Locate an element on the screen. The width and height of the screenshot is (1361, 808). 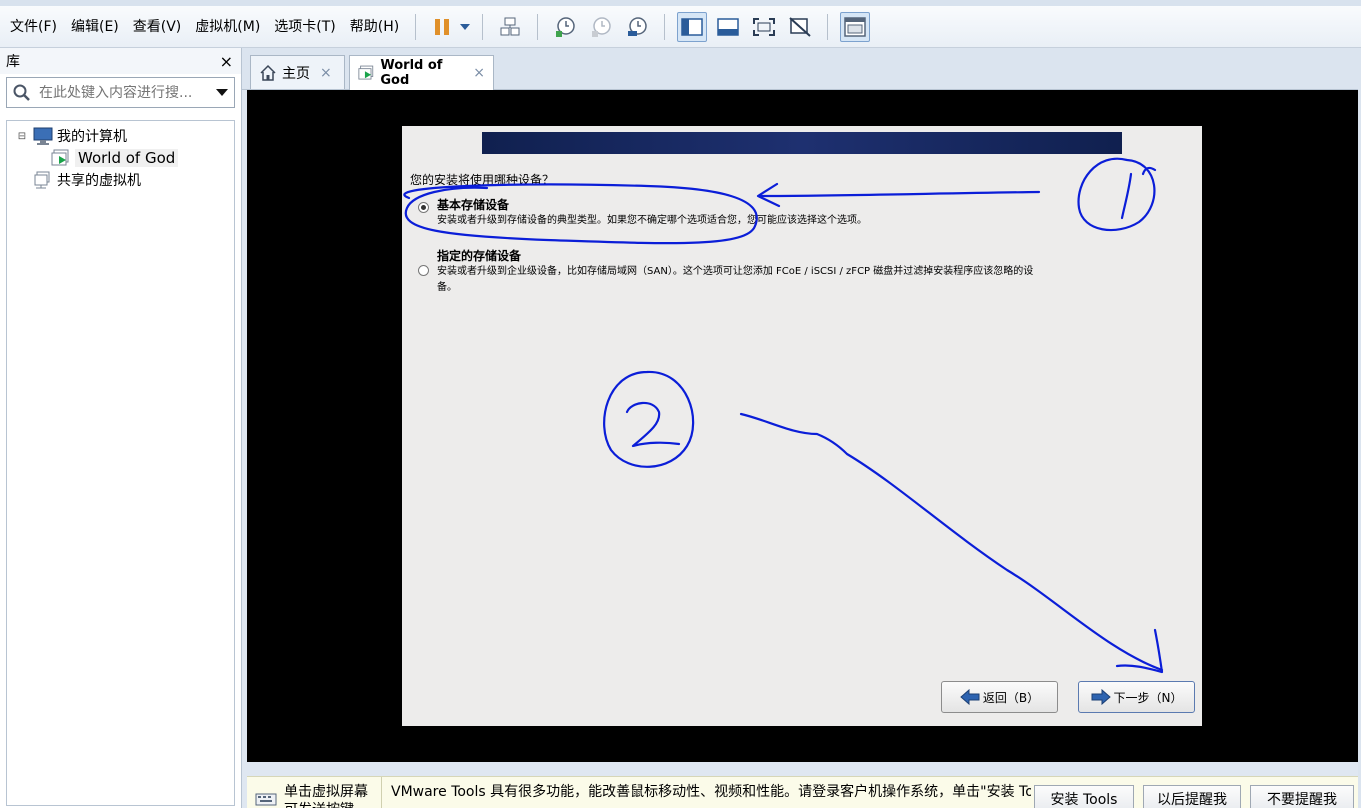
option-title: 指定的存储设备 is located at coordinates (479, 256).